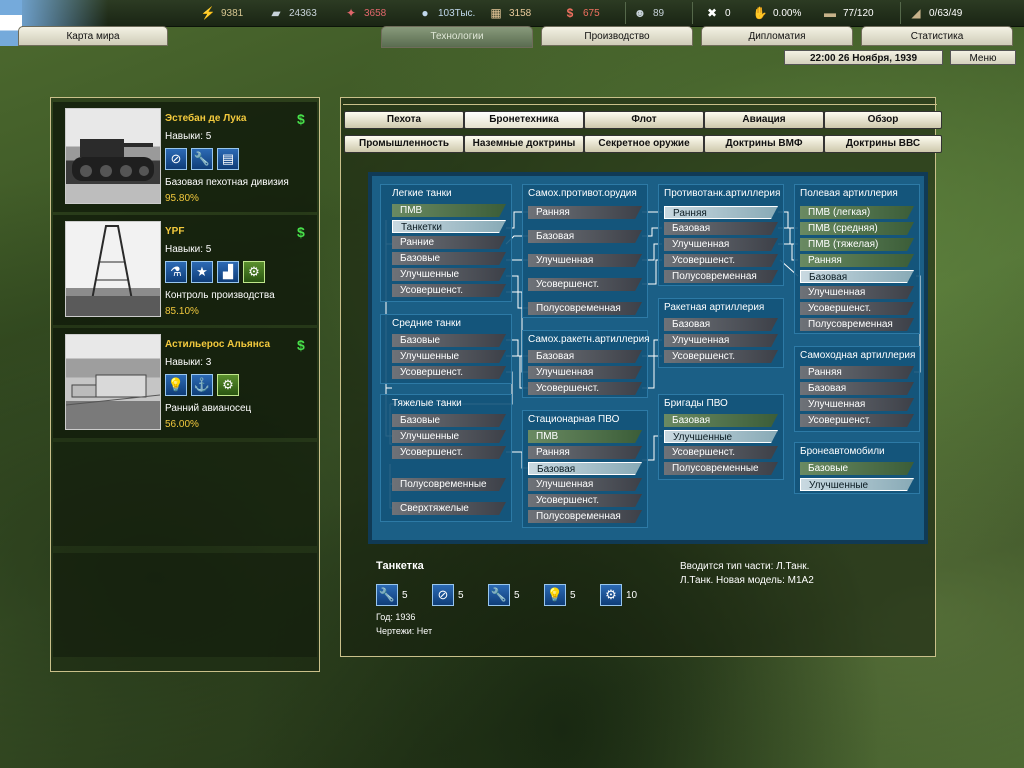 This screenshot has width=1024, height=768. I want to click on resource-escorts: ◢ 0/63/49, so click(935, 13).